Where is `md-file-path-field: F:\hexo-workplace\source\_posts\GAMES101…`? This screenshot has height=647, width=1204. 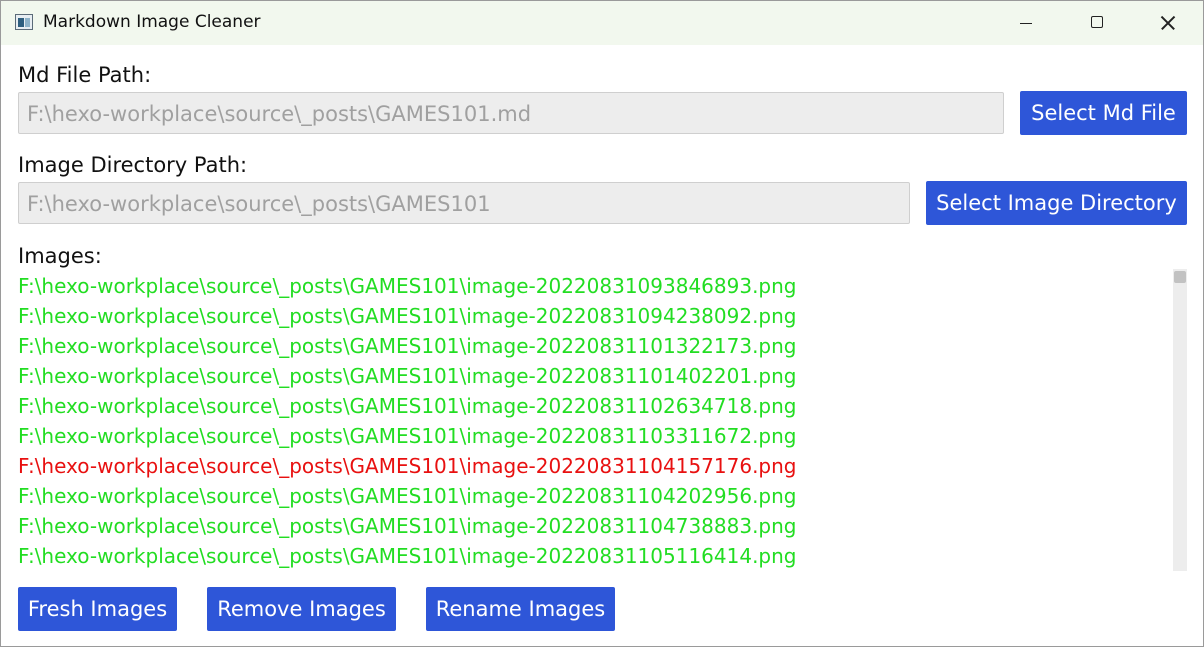
md-file-path-field: F:\hexo-workplace\source\_posts\GAMES101… is located at coordinates (511, 113).